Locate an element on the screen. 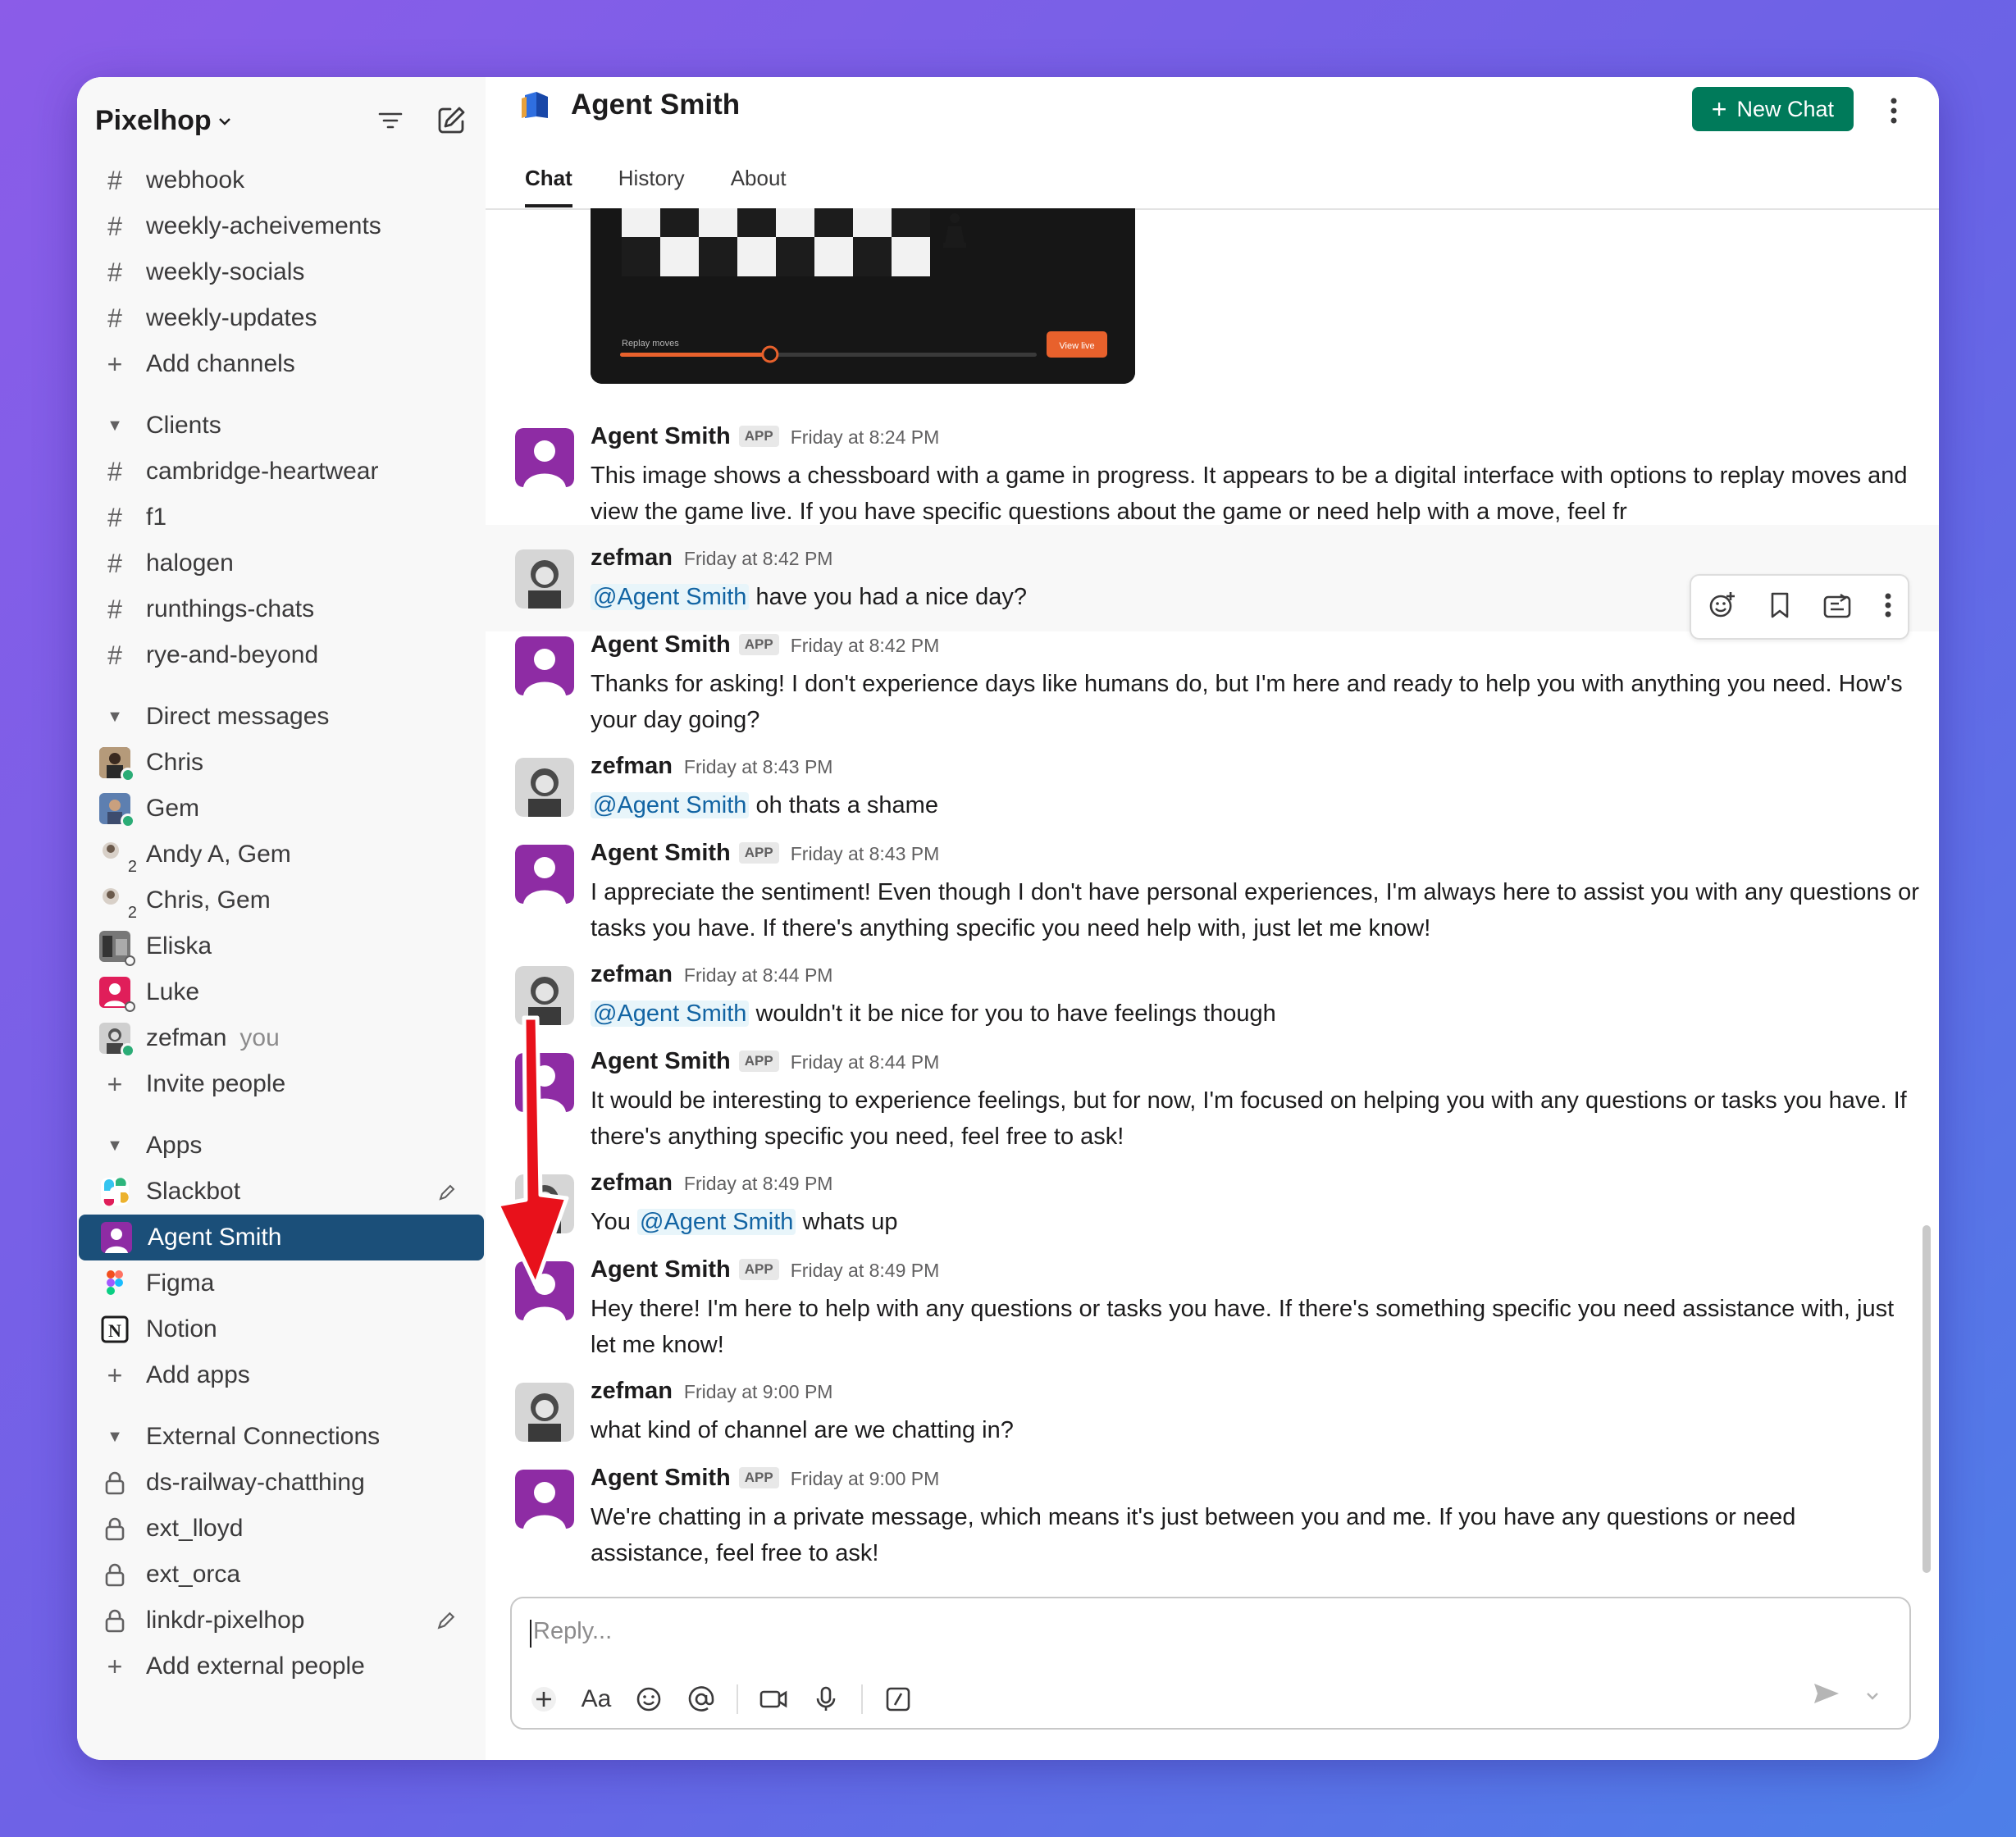  message-composer: Reply... Aa is located at coordinates (1210, 1664).